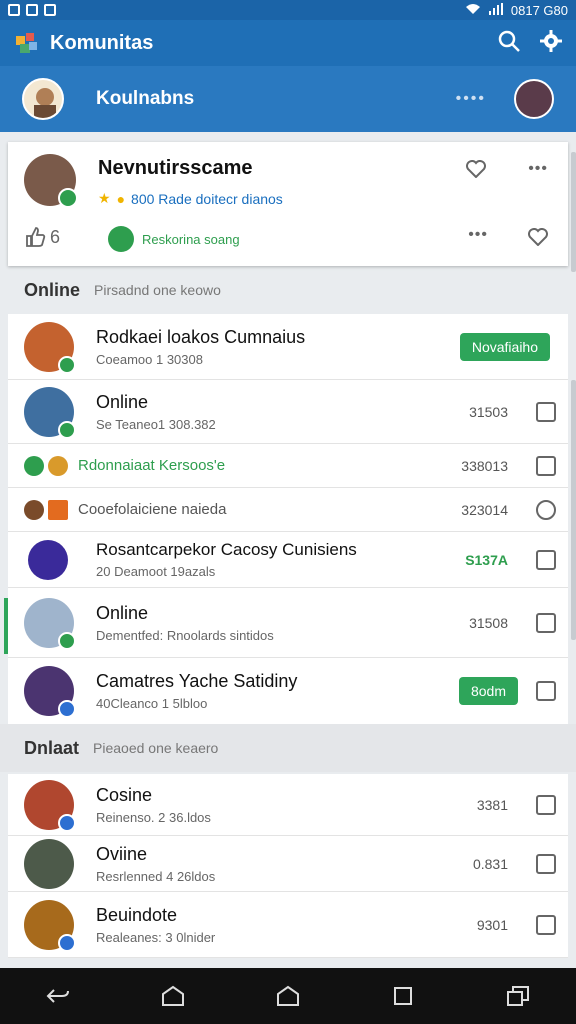 The image size is (576, 1024). I want to click on system-nav-bar, so click(288, 996).